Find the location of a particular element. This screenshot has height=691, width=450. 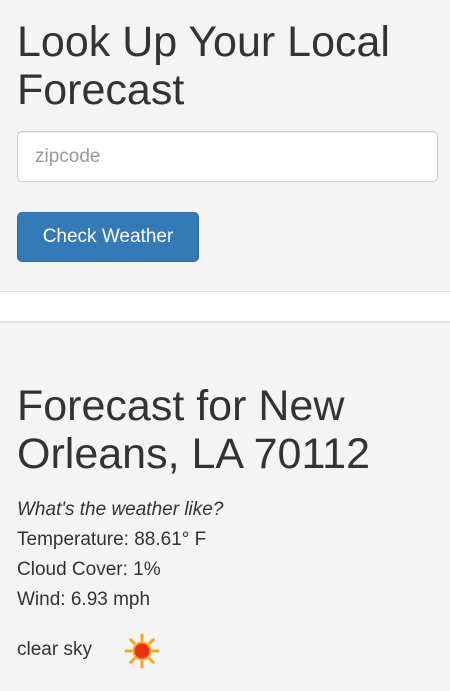

cloud-cover-text: Cloud Cover: 1% is located at coordinates (89, 569).